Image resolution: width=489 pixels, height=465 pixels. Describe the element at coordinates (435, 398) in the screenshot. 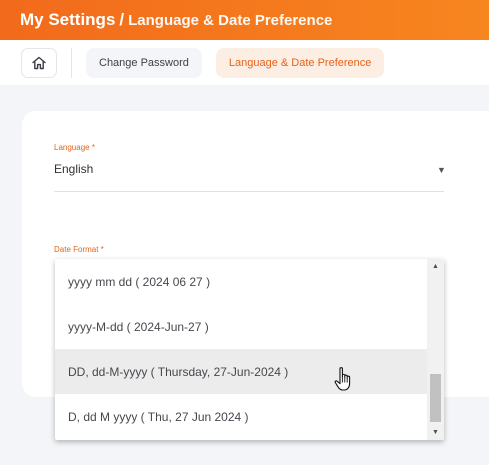

I see `scrollbar-thumb` at that location.